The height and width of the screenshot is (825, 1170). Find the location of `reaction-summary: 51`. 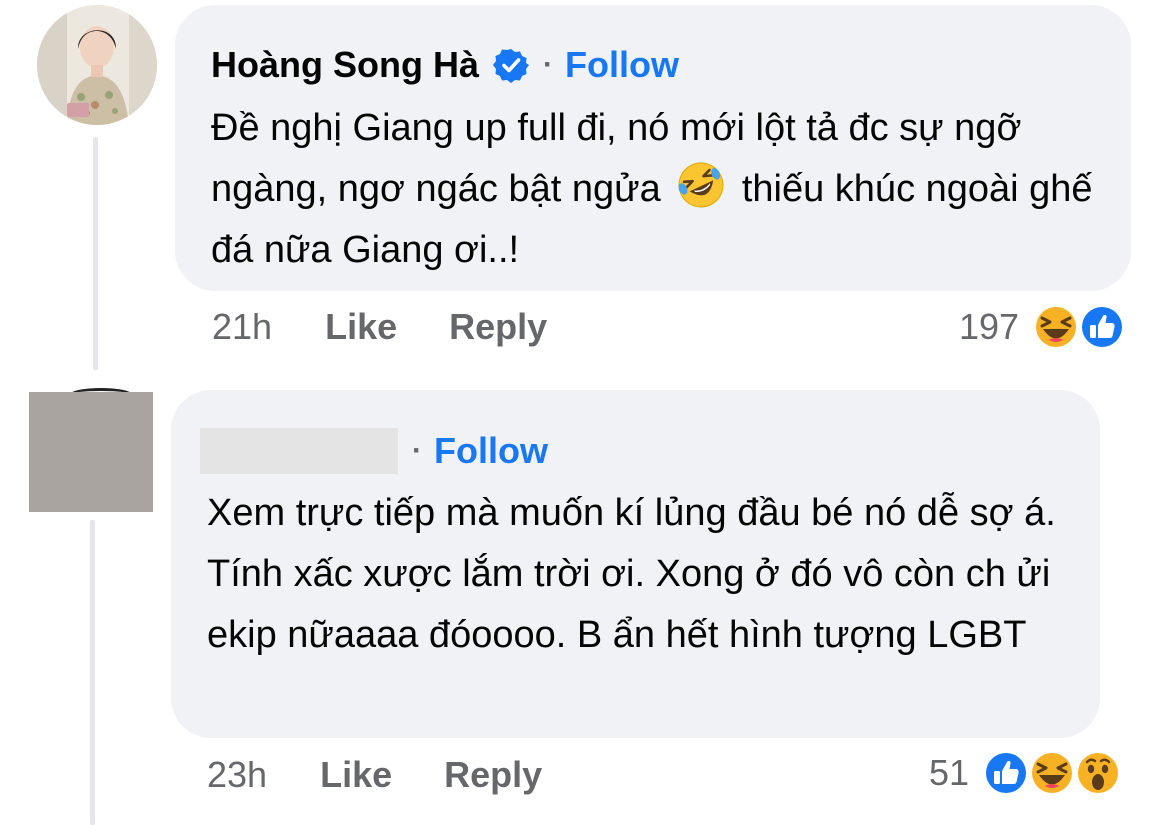

reaction-summary: 51 is located at coordinates (1026, 773).